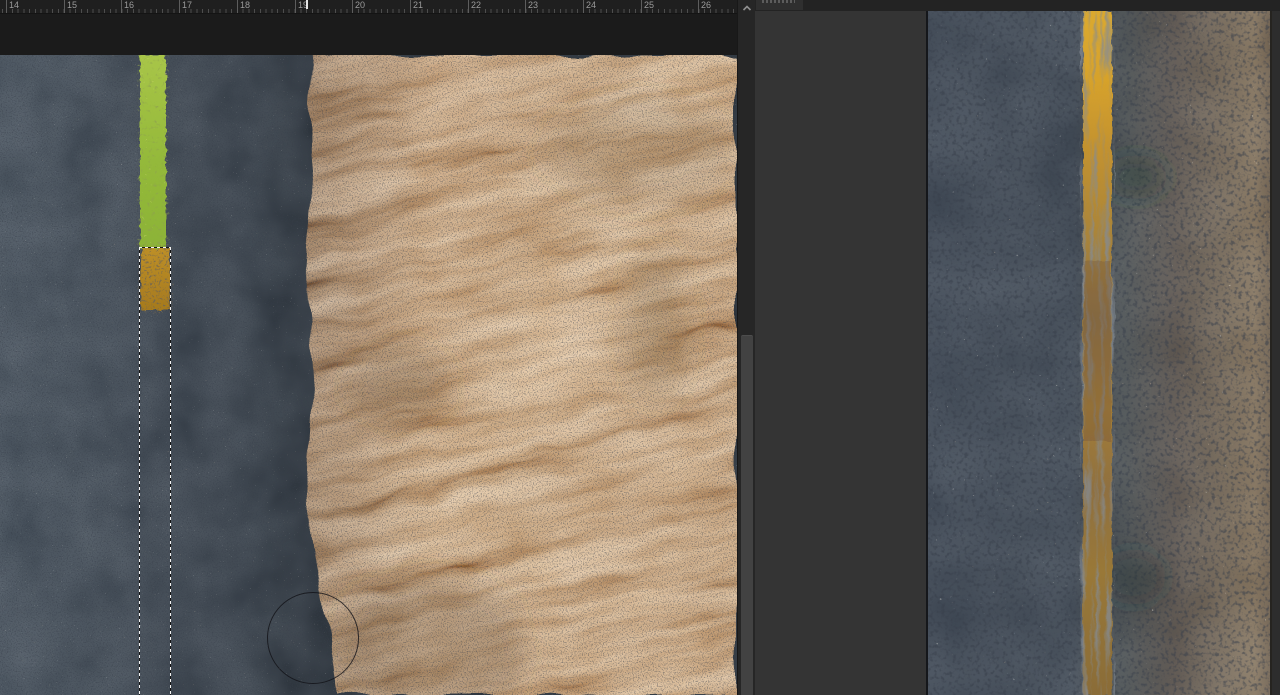 The width and height of the screenshot is (1280, 695). I want to click on document-tab-bar, so click(1017, 5).